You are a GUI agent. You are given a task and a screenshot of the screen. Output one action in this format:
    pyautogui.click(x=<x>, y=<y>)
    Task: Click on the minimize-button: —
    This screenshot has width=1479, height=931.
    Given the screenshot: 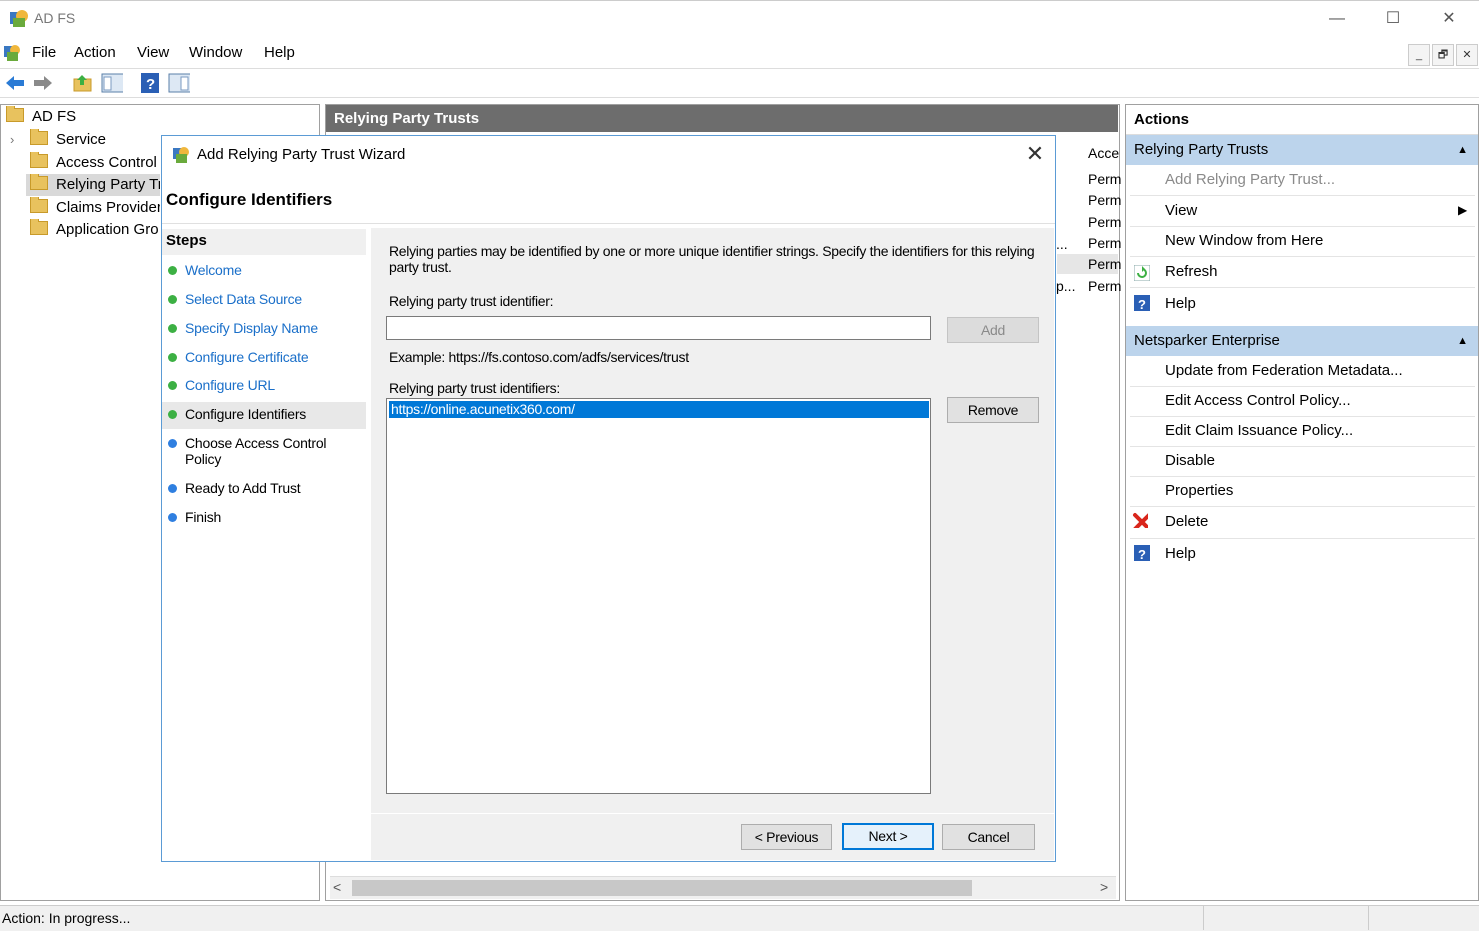 What is the action you would take?
    pyautogui.click(x=1337, y=19)
    